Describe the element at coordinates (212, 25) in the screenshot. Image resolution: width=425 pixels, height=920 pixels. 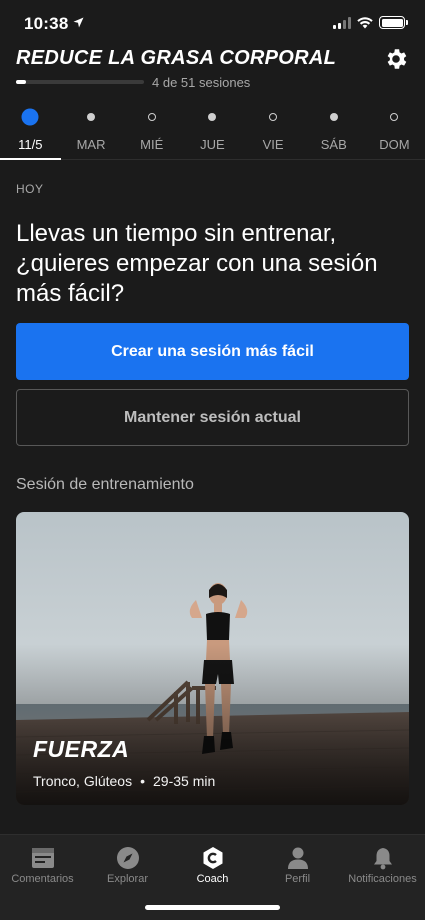
I see `status-bar: 10:38` at that location.